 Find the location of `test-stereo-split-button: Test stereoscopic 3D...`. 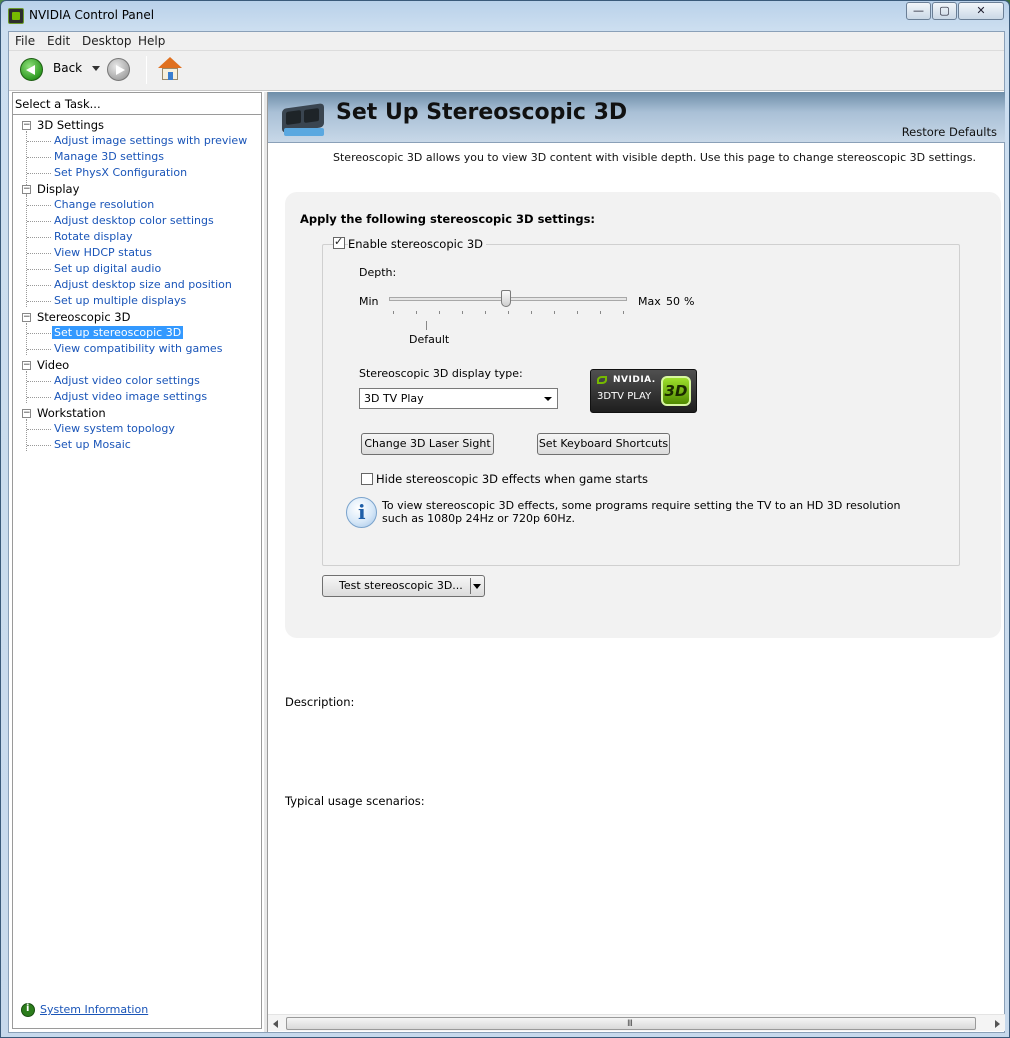

test-stereo-split-button: Test stereoscopic 3D... is located at coordinates (403, 586).